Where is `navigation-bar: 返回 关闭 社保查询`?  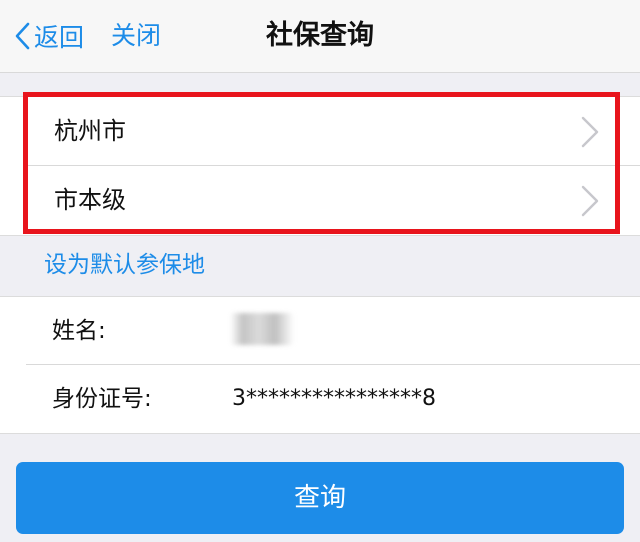 navigation-bar: 返回 关闭 社保查询 is located at coordinates (320, 36).